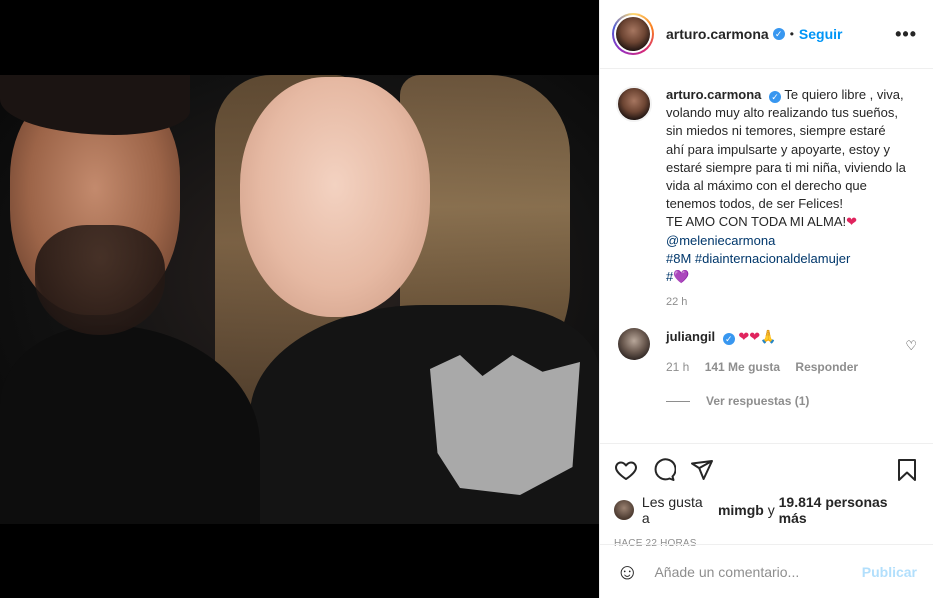  What do you see at coordinates (756, 222) in the screenshot?
I see `caption-love-line: TE AMO CON TODA MI ALMA!` at bounding box center [756, 222].